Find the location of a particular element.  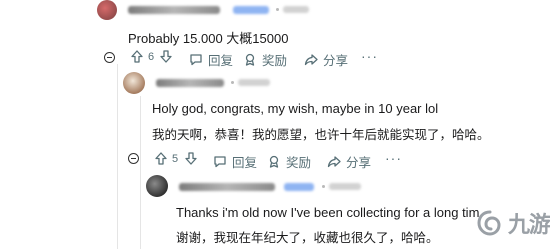

watermark-logo: 九游 is located at coordinates (512, 223).